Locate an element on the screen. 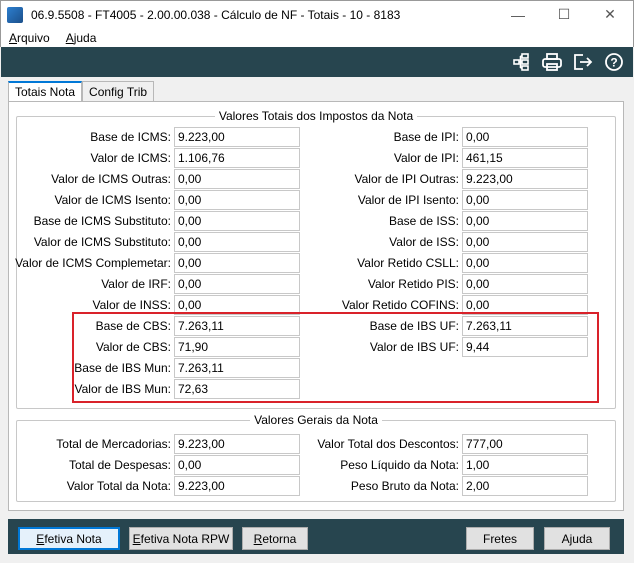  field-value: 9.223,00 is located at coordinates (525, 179).